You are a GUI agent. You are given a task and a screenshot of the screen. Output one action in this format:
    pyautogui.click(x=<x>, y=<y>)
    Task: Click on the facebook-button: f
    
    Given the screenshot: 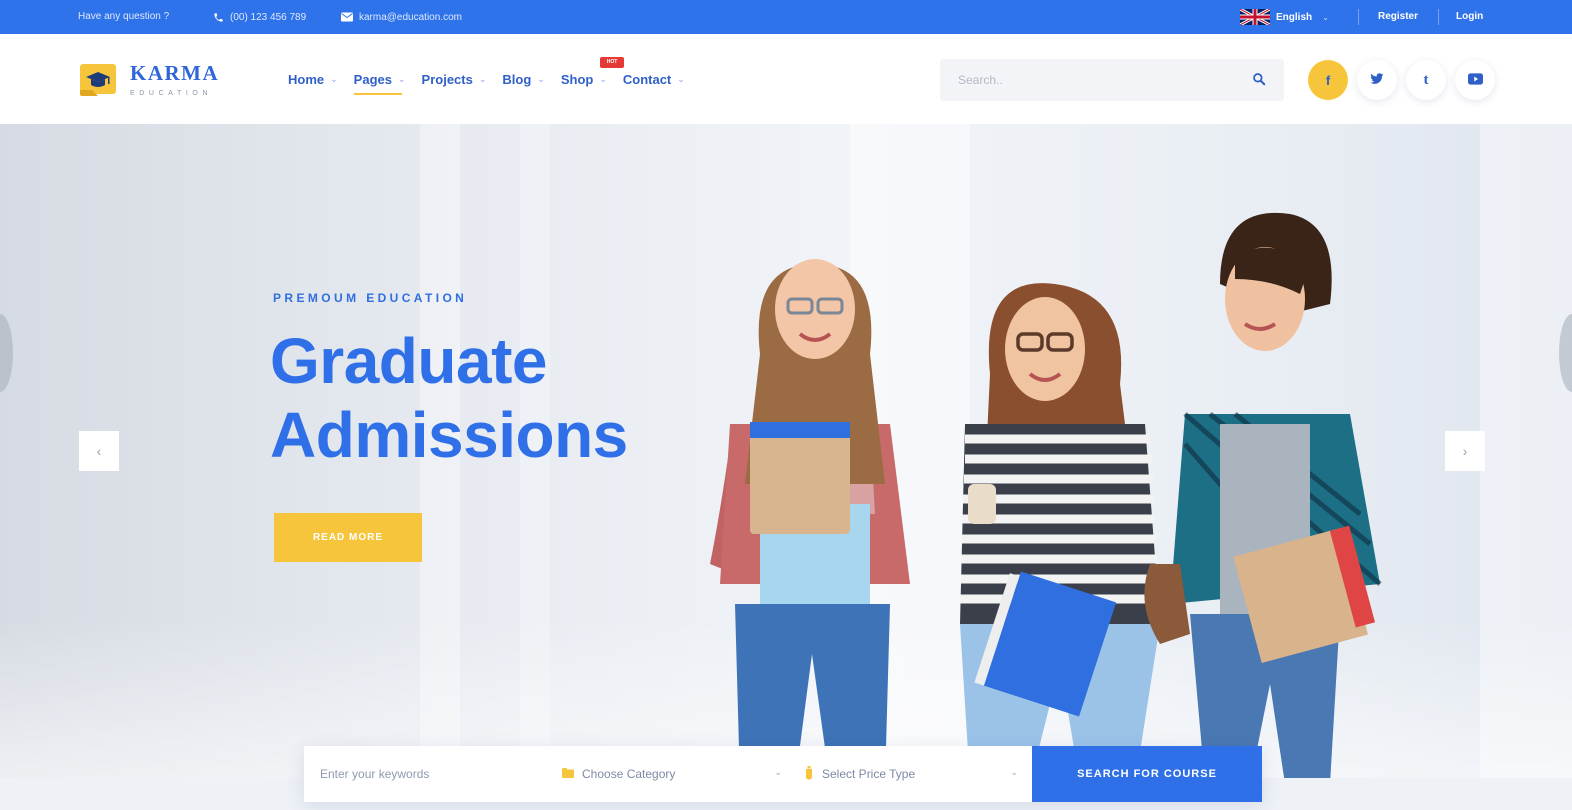 What is the action you would take?
    pyautogui.click(x=1328, y=80)
    